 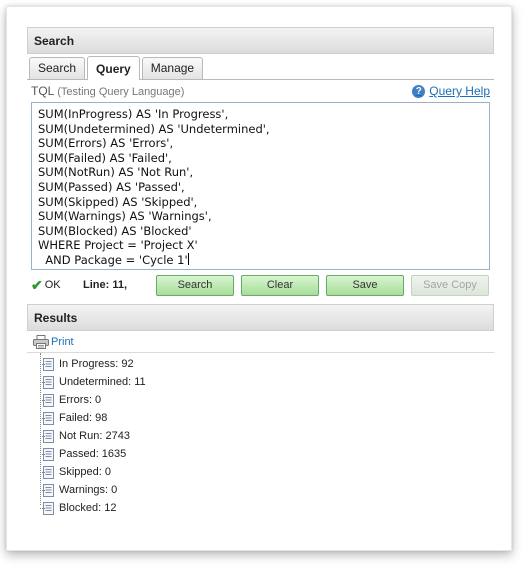 What do you see at coordinates (260, 342) in the screenshot?
I see `print-toolbar: Print` at bounding box center [260, 342].